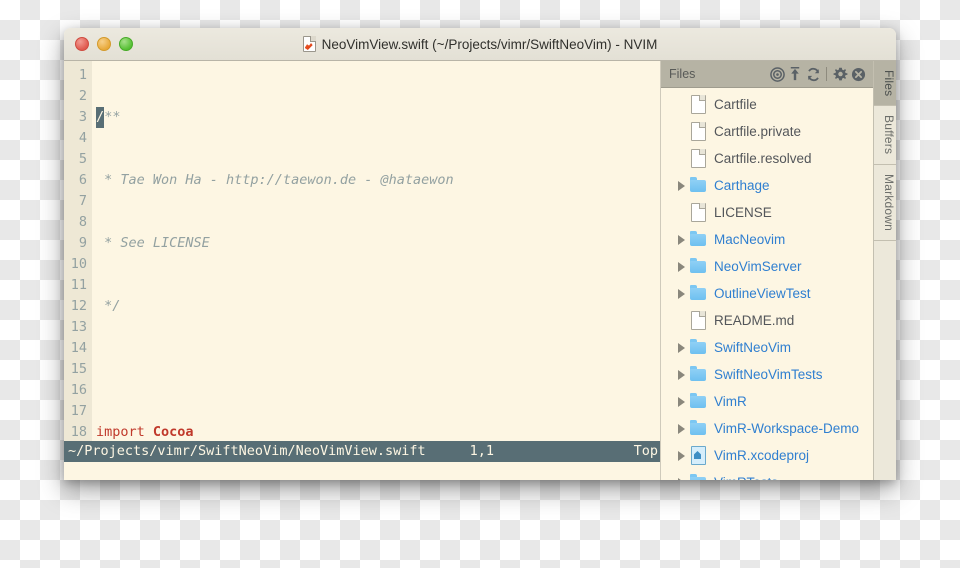 This screenshot has height=568, width=960. Describe the element at coordinates (762, 293) in the screenshot. I see `file-tree-label: OutlineViewTest` at that location.